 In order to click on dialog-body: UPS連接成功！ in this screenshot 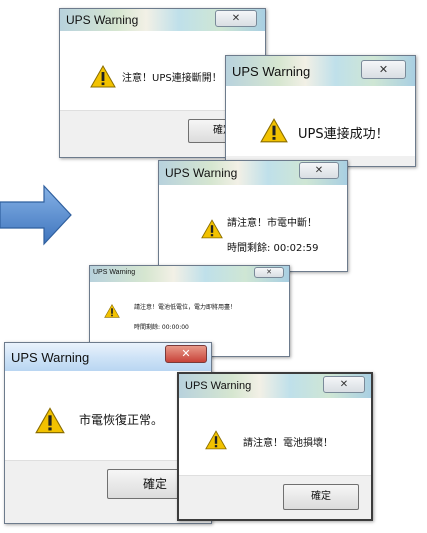, I will do `click(320, 121)`.